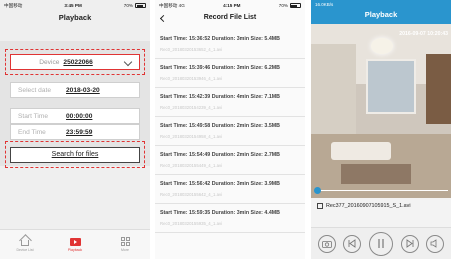  I want to click on playback-controls, so click(381, 243).